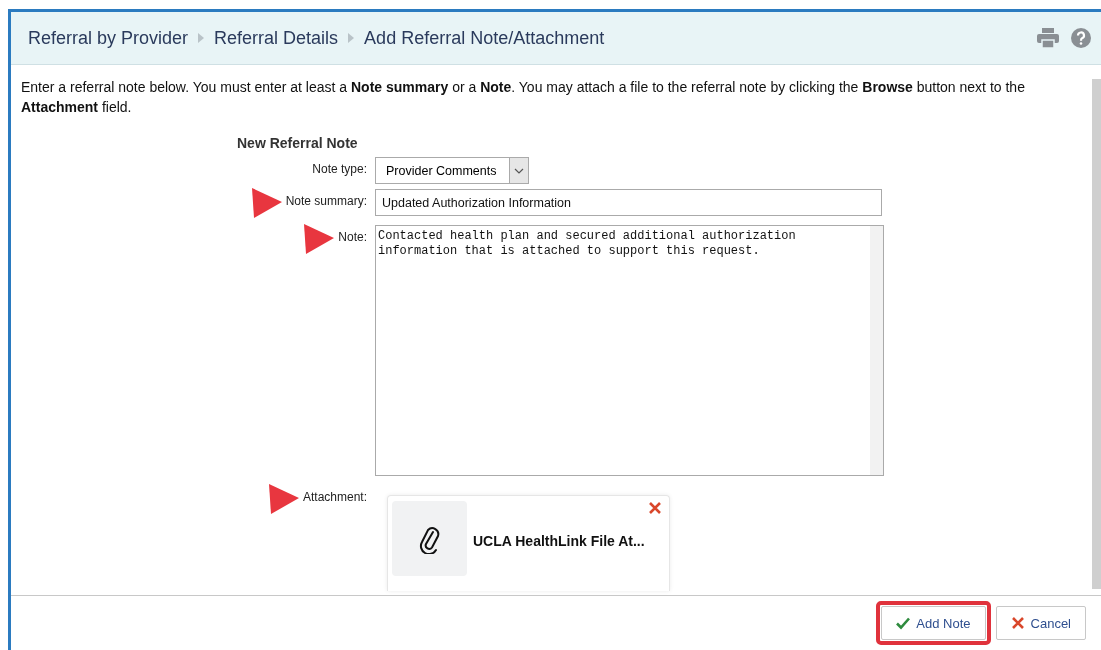 Image resolution: width=1101 pixels, height=650 pixels. What do you see at coordinates (352, 237) in the screenshot?
I see `field-label: Note:` at bounding box center [352, 237].